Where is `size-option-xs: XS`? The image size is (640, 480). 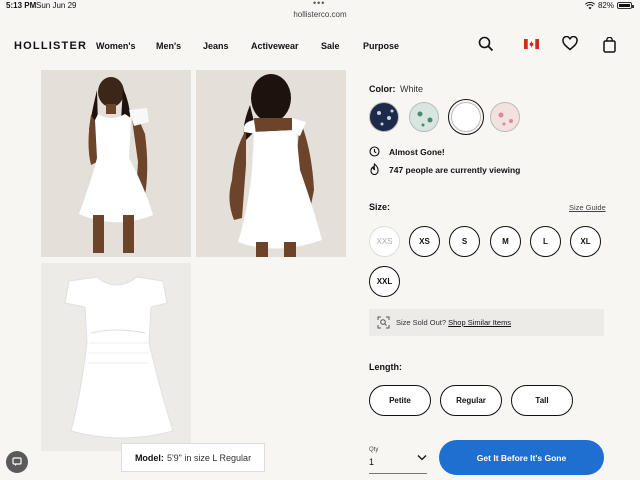
size-option-xs: XS is located at coordinates (424, 241).